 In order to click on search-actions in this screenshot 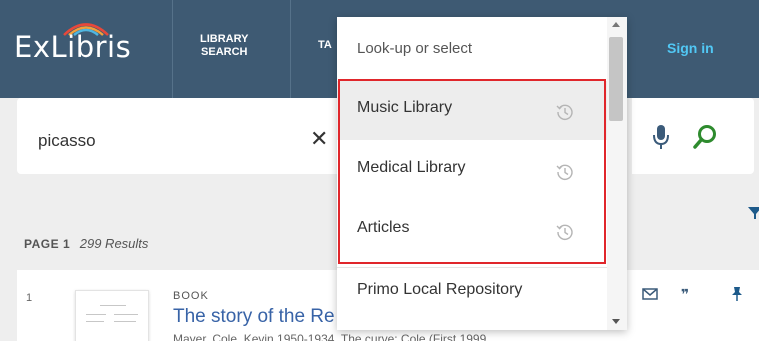, I will do `click(693, 136)`.